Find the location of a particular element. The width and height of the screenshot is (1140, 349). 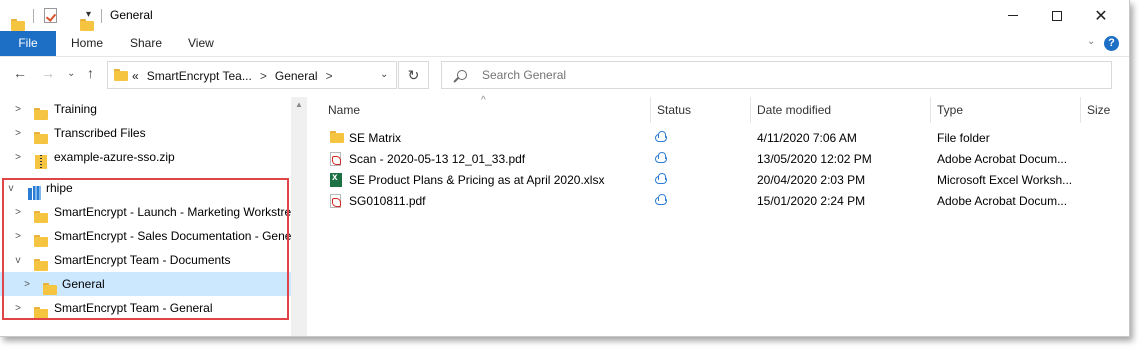

search-icon is located at coordinates (462, 75).